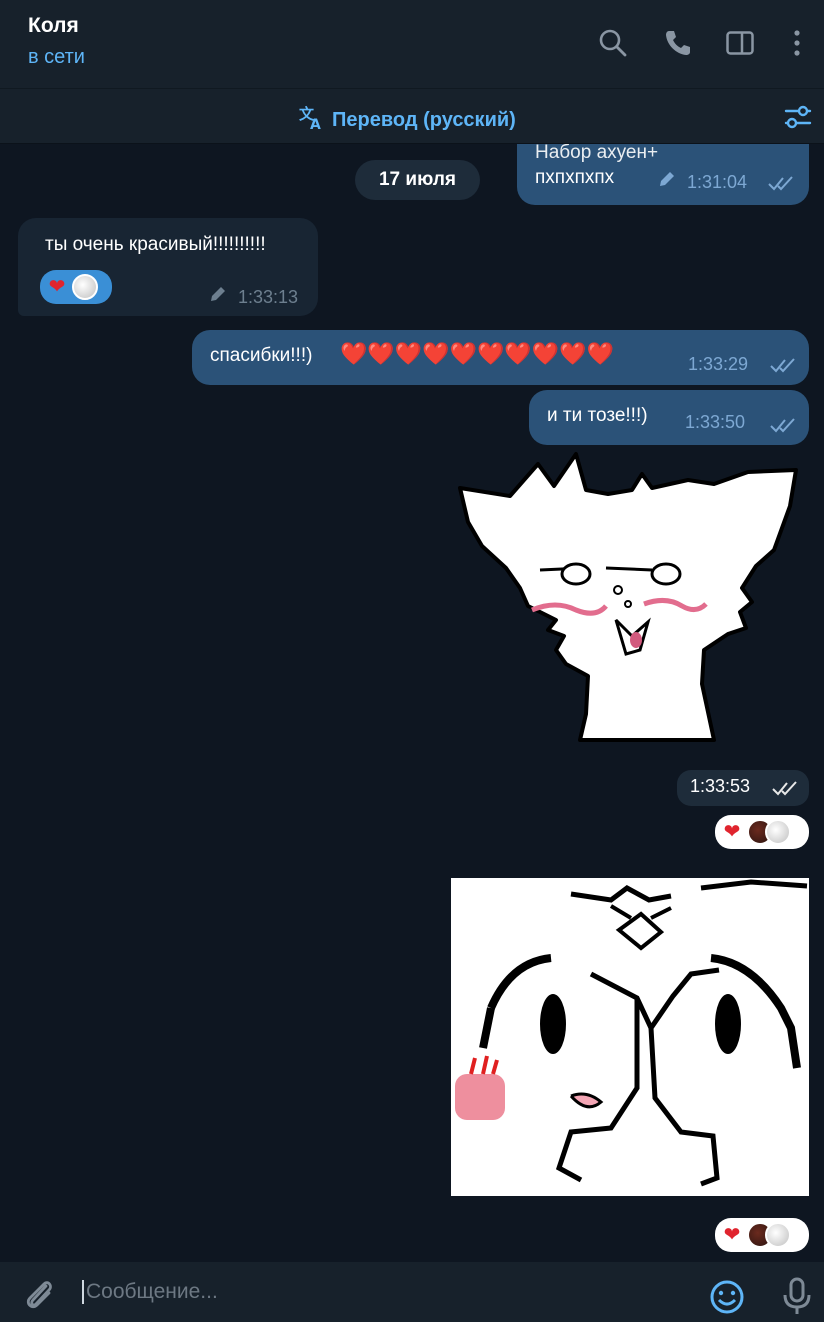 This screenshot has height=1322, width=824. Describe the element at coordinates (613, 43) in the screenshot. I see `search-icon` at that location.